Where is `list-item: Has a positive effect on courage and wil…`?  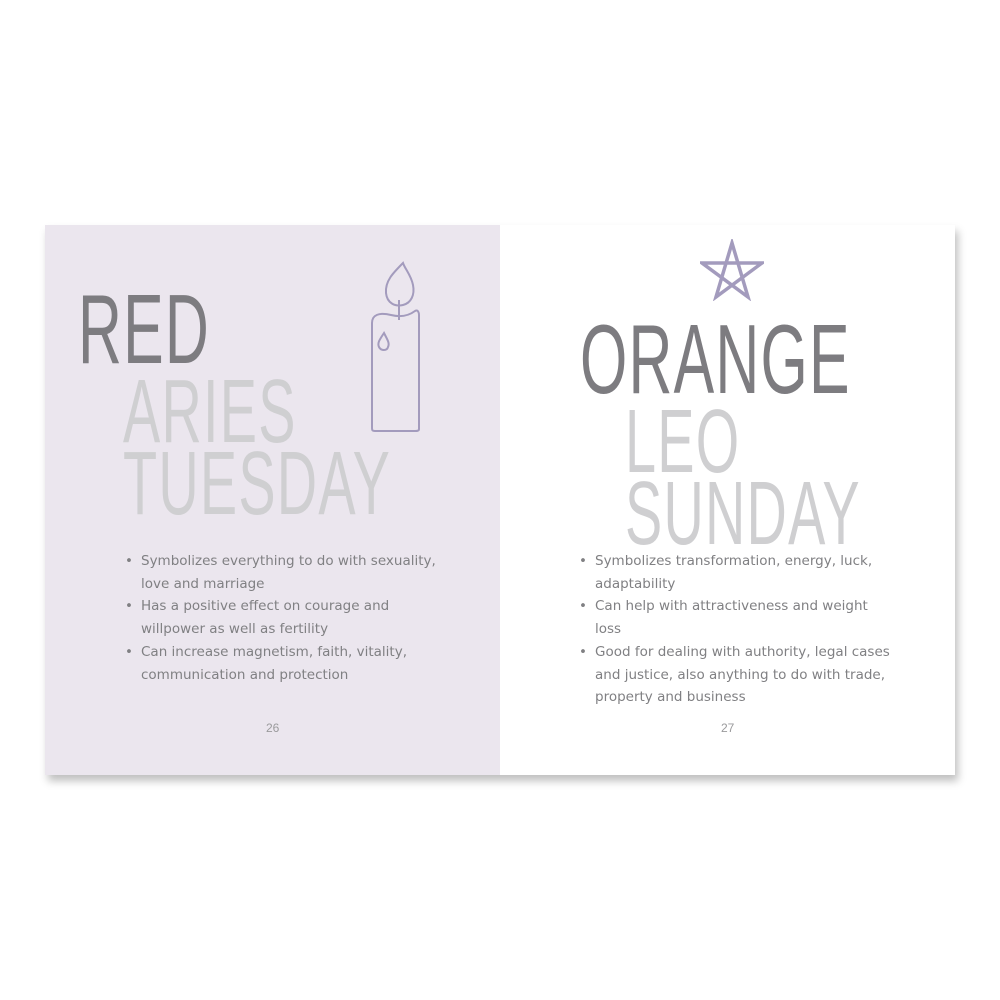
list-item: Has a positive effect on courage and wil… is located at coordinates (283, 617).